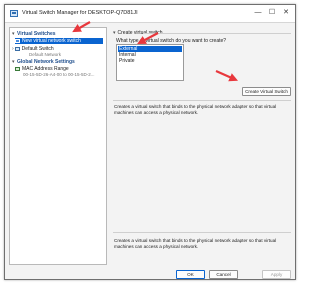 This screenshot has height=284, width=320. Describe the element at coordinates (258, 13) in the screenshot. I see `minimize-icon: —` at that location.